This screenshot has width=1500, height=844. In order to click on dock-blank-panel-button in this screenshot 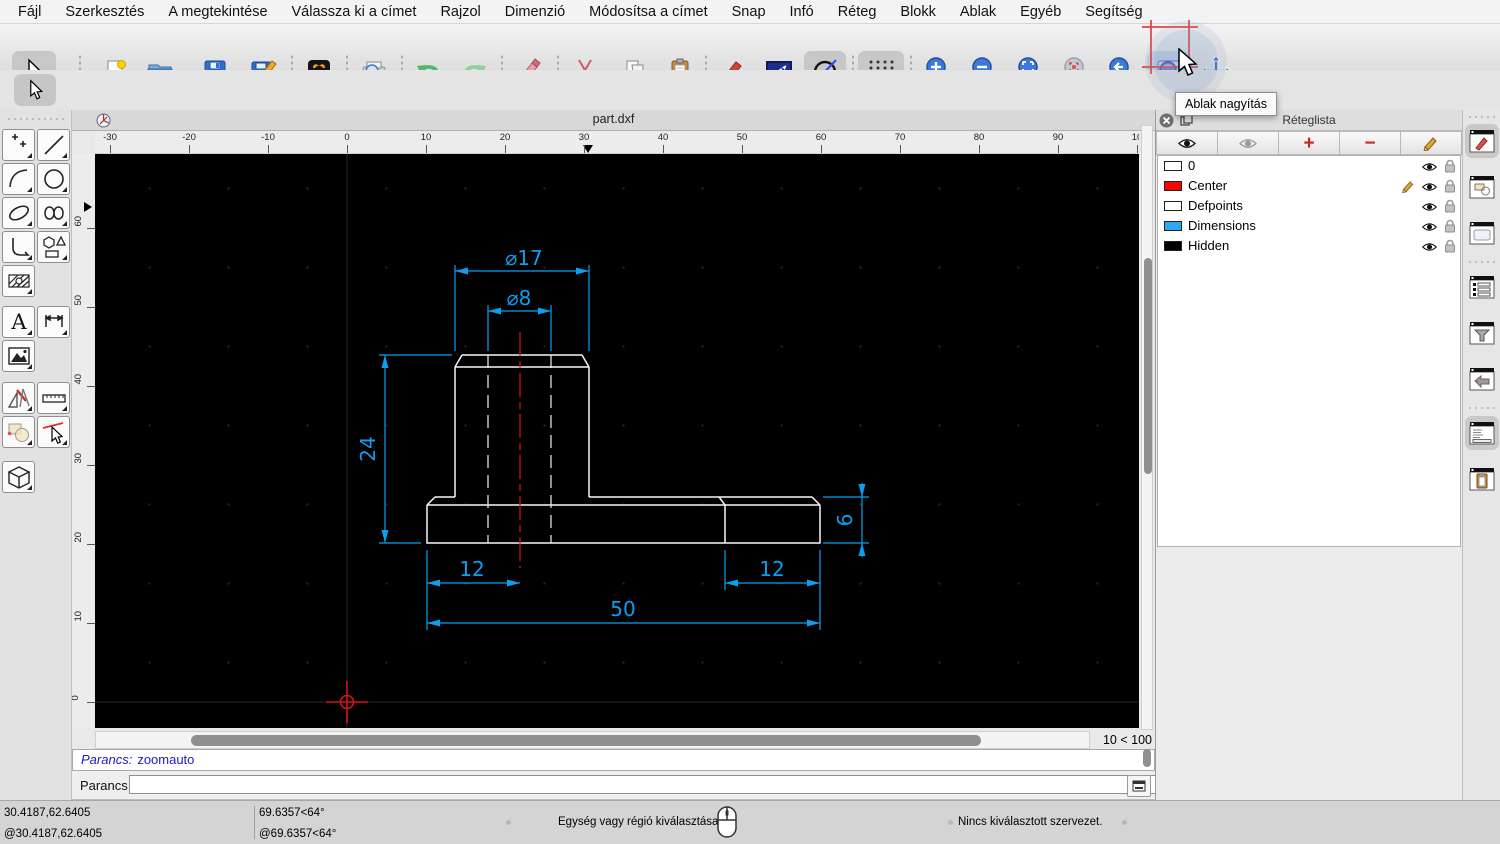, I will do `click(1482, 233)`.